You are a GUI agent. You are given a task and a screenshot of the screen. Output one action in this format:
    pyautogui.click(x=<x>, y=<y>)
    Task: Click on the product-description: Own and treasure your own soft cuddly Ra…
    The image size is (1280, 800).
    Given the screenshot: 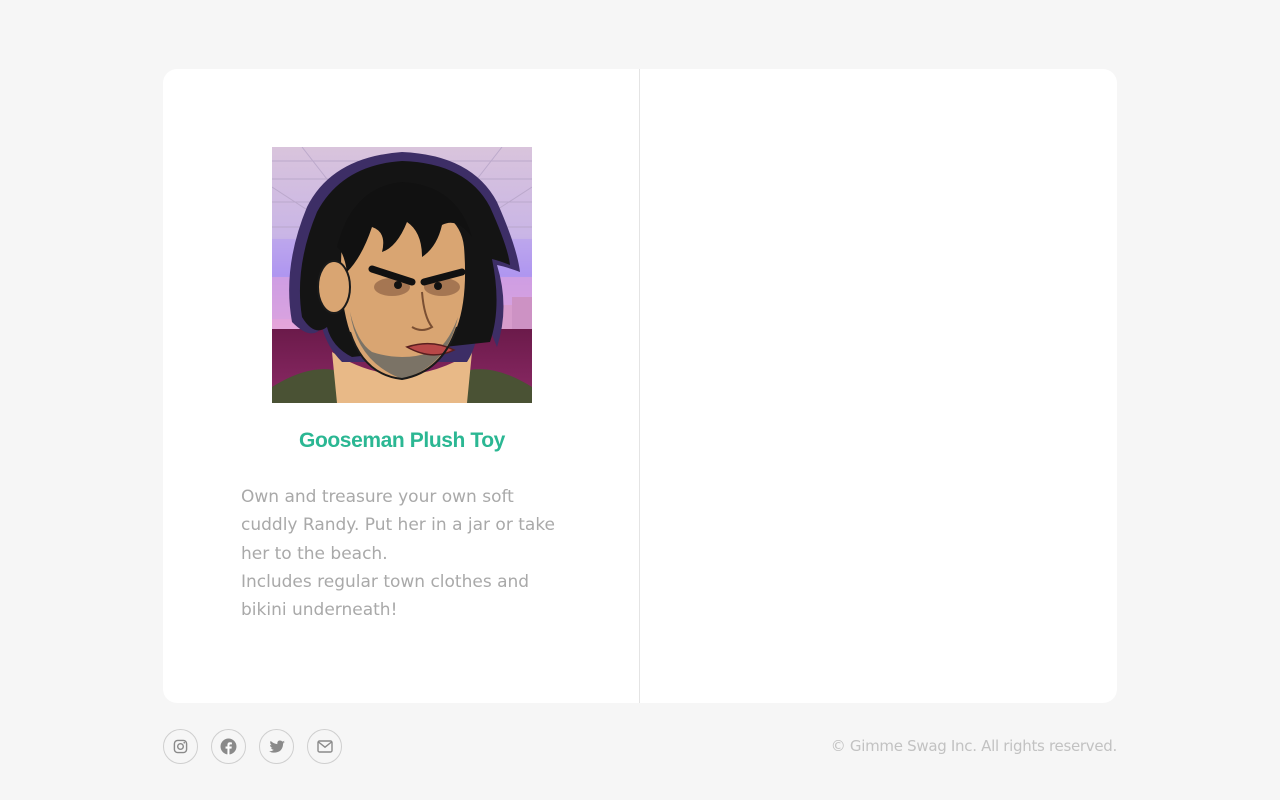 What is the action you would take?
    pyautogui.click(x=406, y=553)
    